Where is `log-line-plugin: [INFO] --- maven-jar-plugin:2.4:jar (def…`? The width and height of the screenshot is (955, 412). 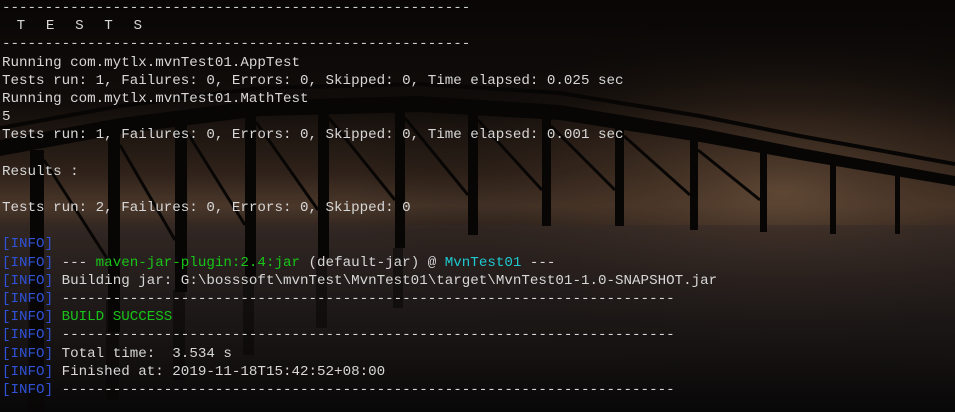 log-line-plugin: [INFO] --- maven-jar-plugin:2.4:jar (def… is located at coordinates (478, 263).